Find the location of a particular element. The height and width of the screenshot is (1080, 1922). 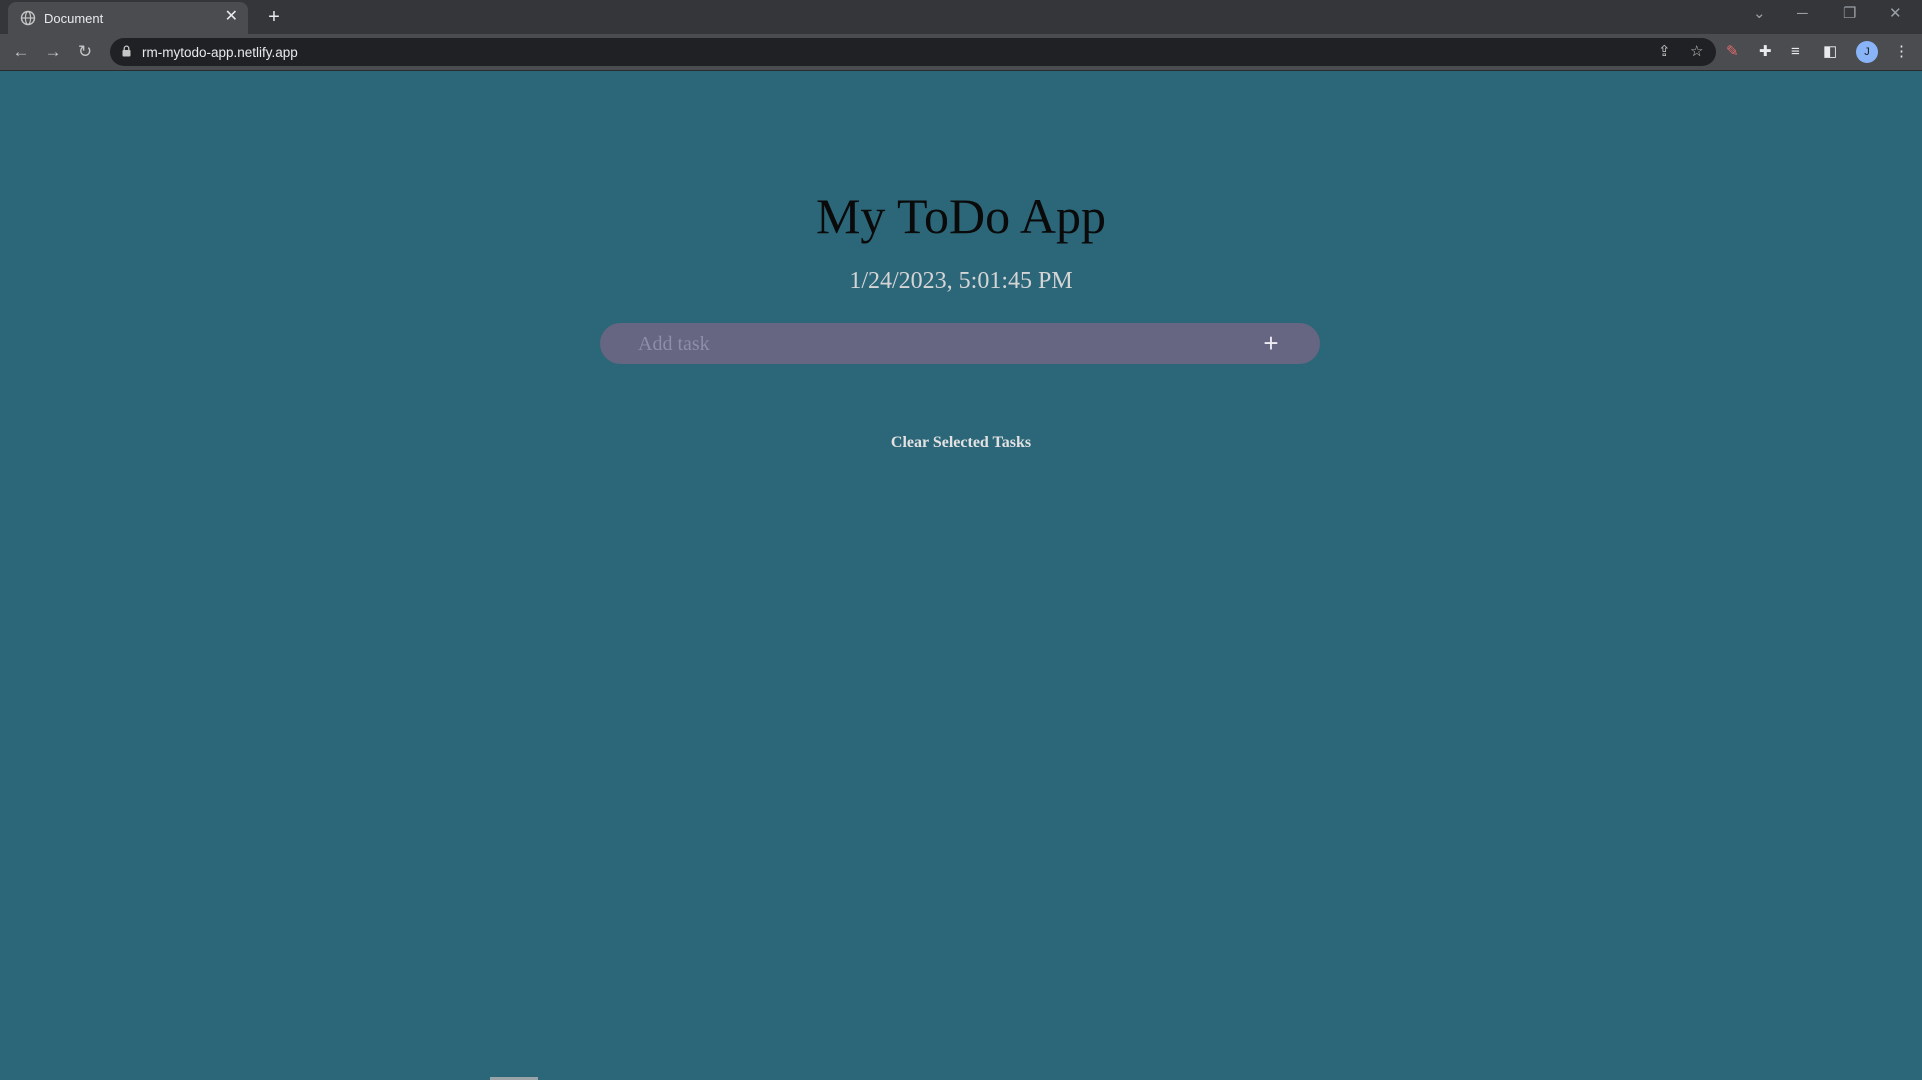

globe-icon is located at coordinates (28, 18).